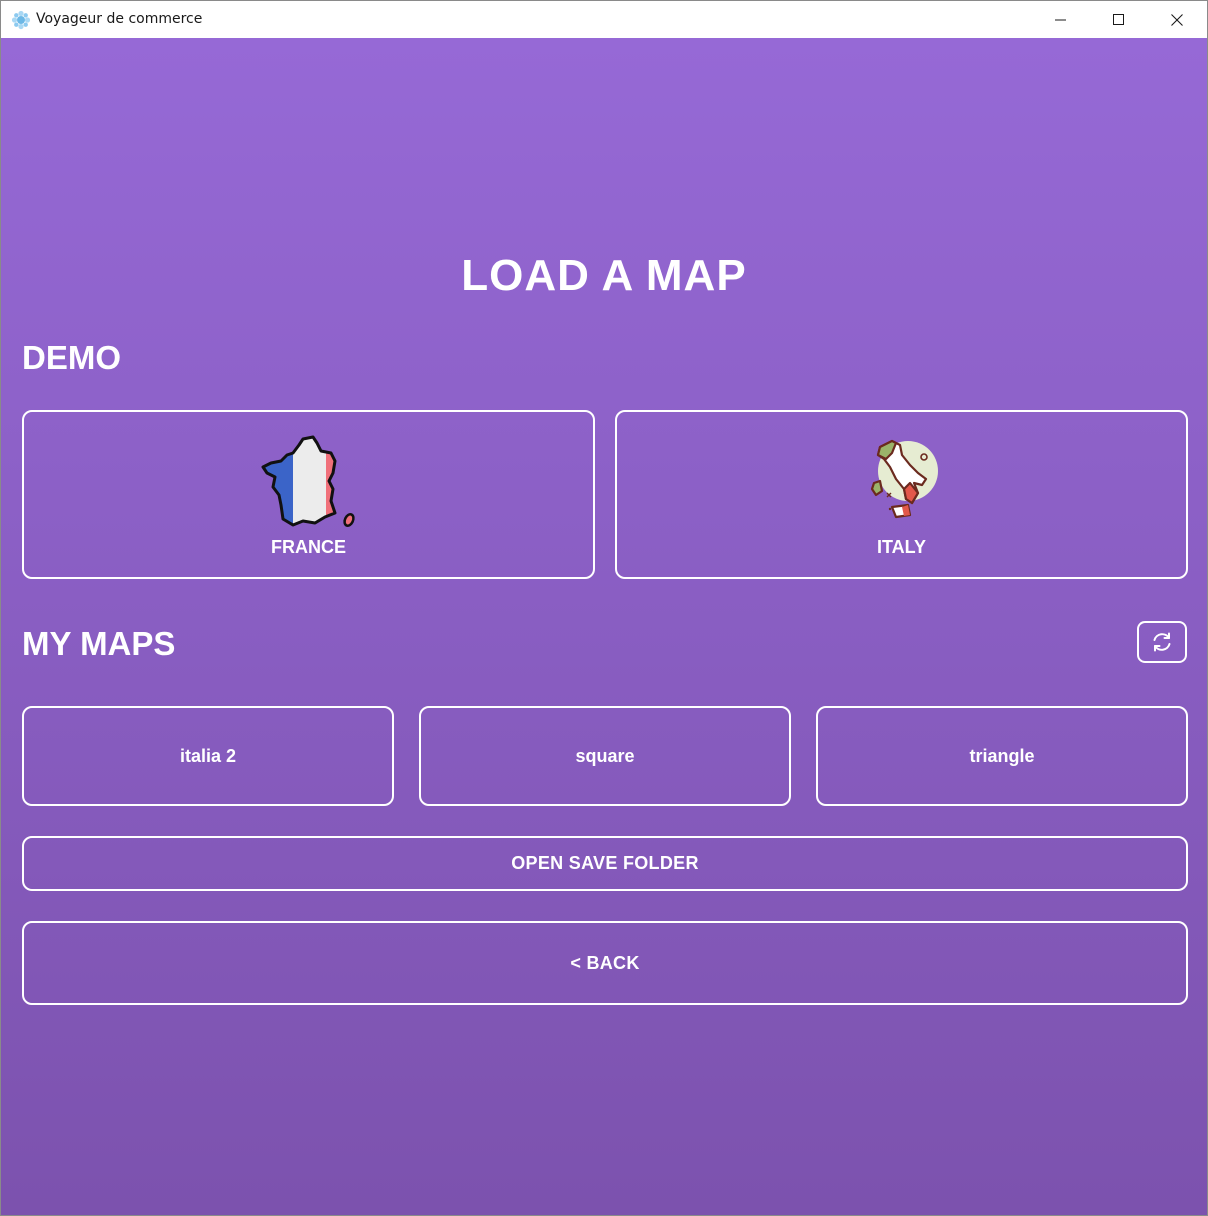 The height and width of the screenshot is (1216, 1208). I want to click on demo-card-italy: ITALY, so click(901, 494).